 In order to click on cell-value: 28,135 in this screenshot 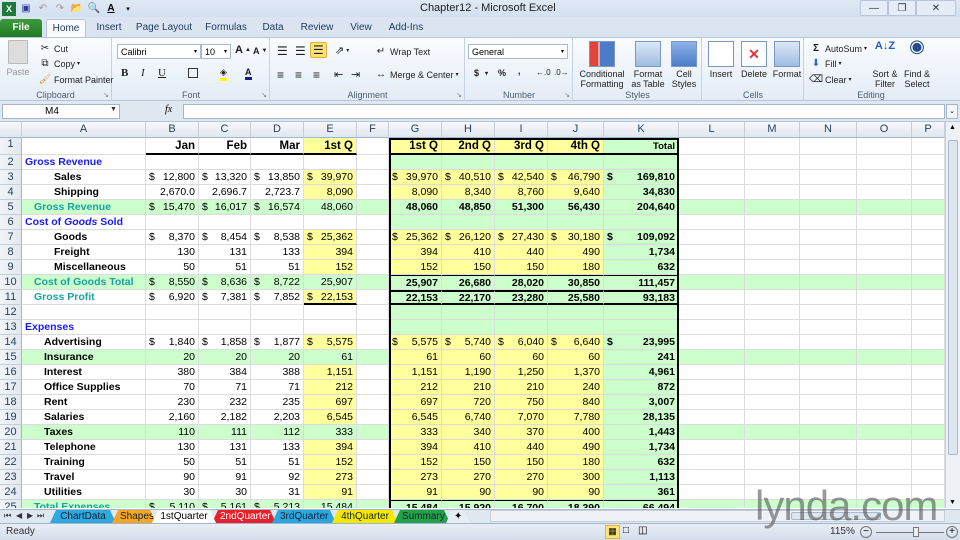, I will do `click(641, 417)`.